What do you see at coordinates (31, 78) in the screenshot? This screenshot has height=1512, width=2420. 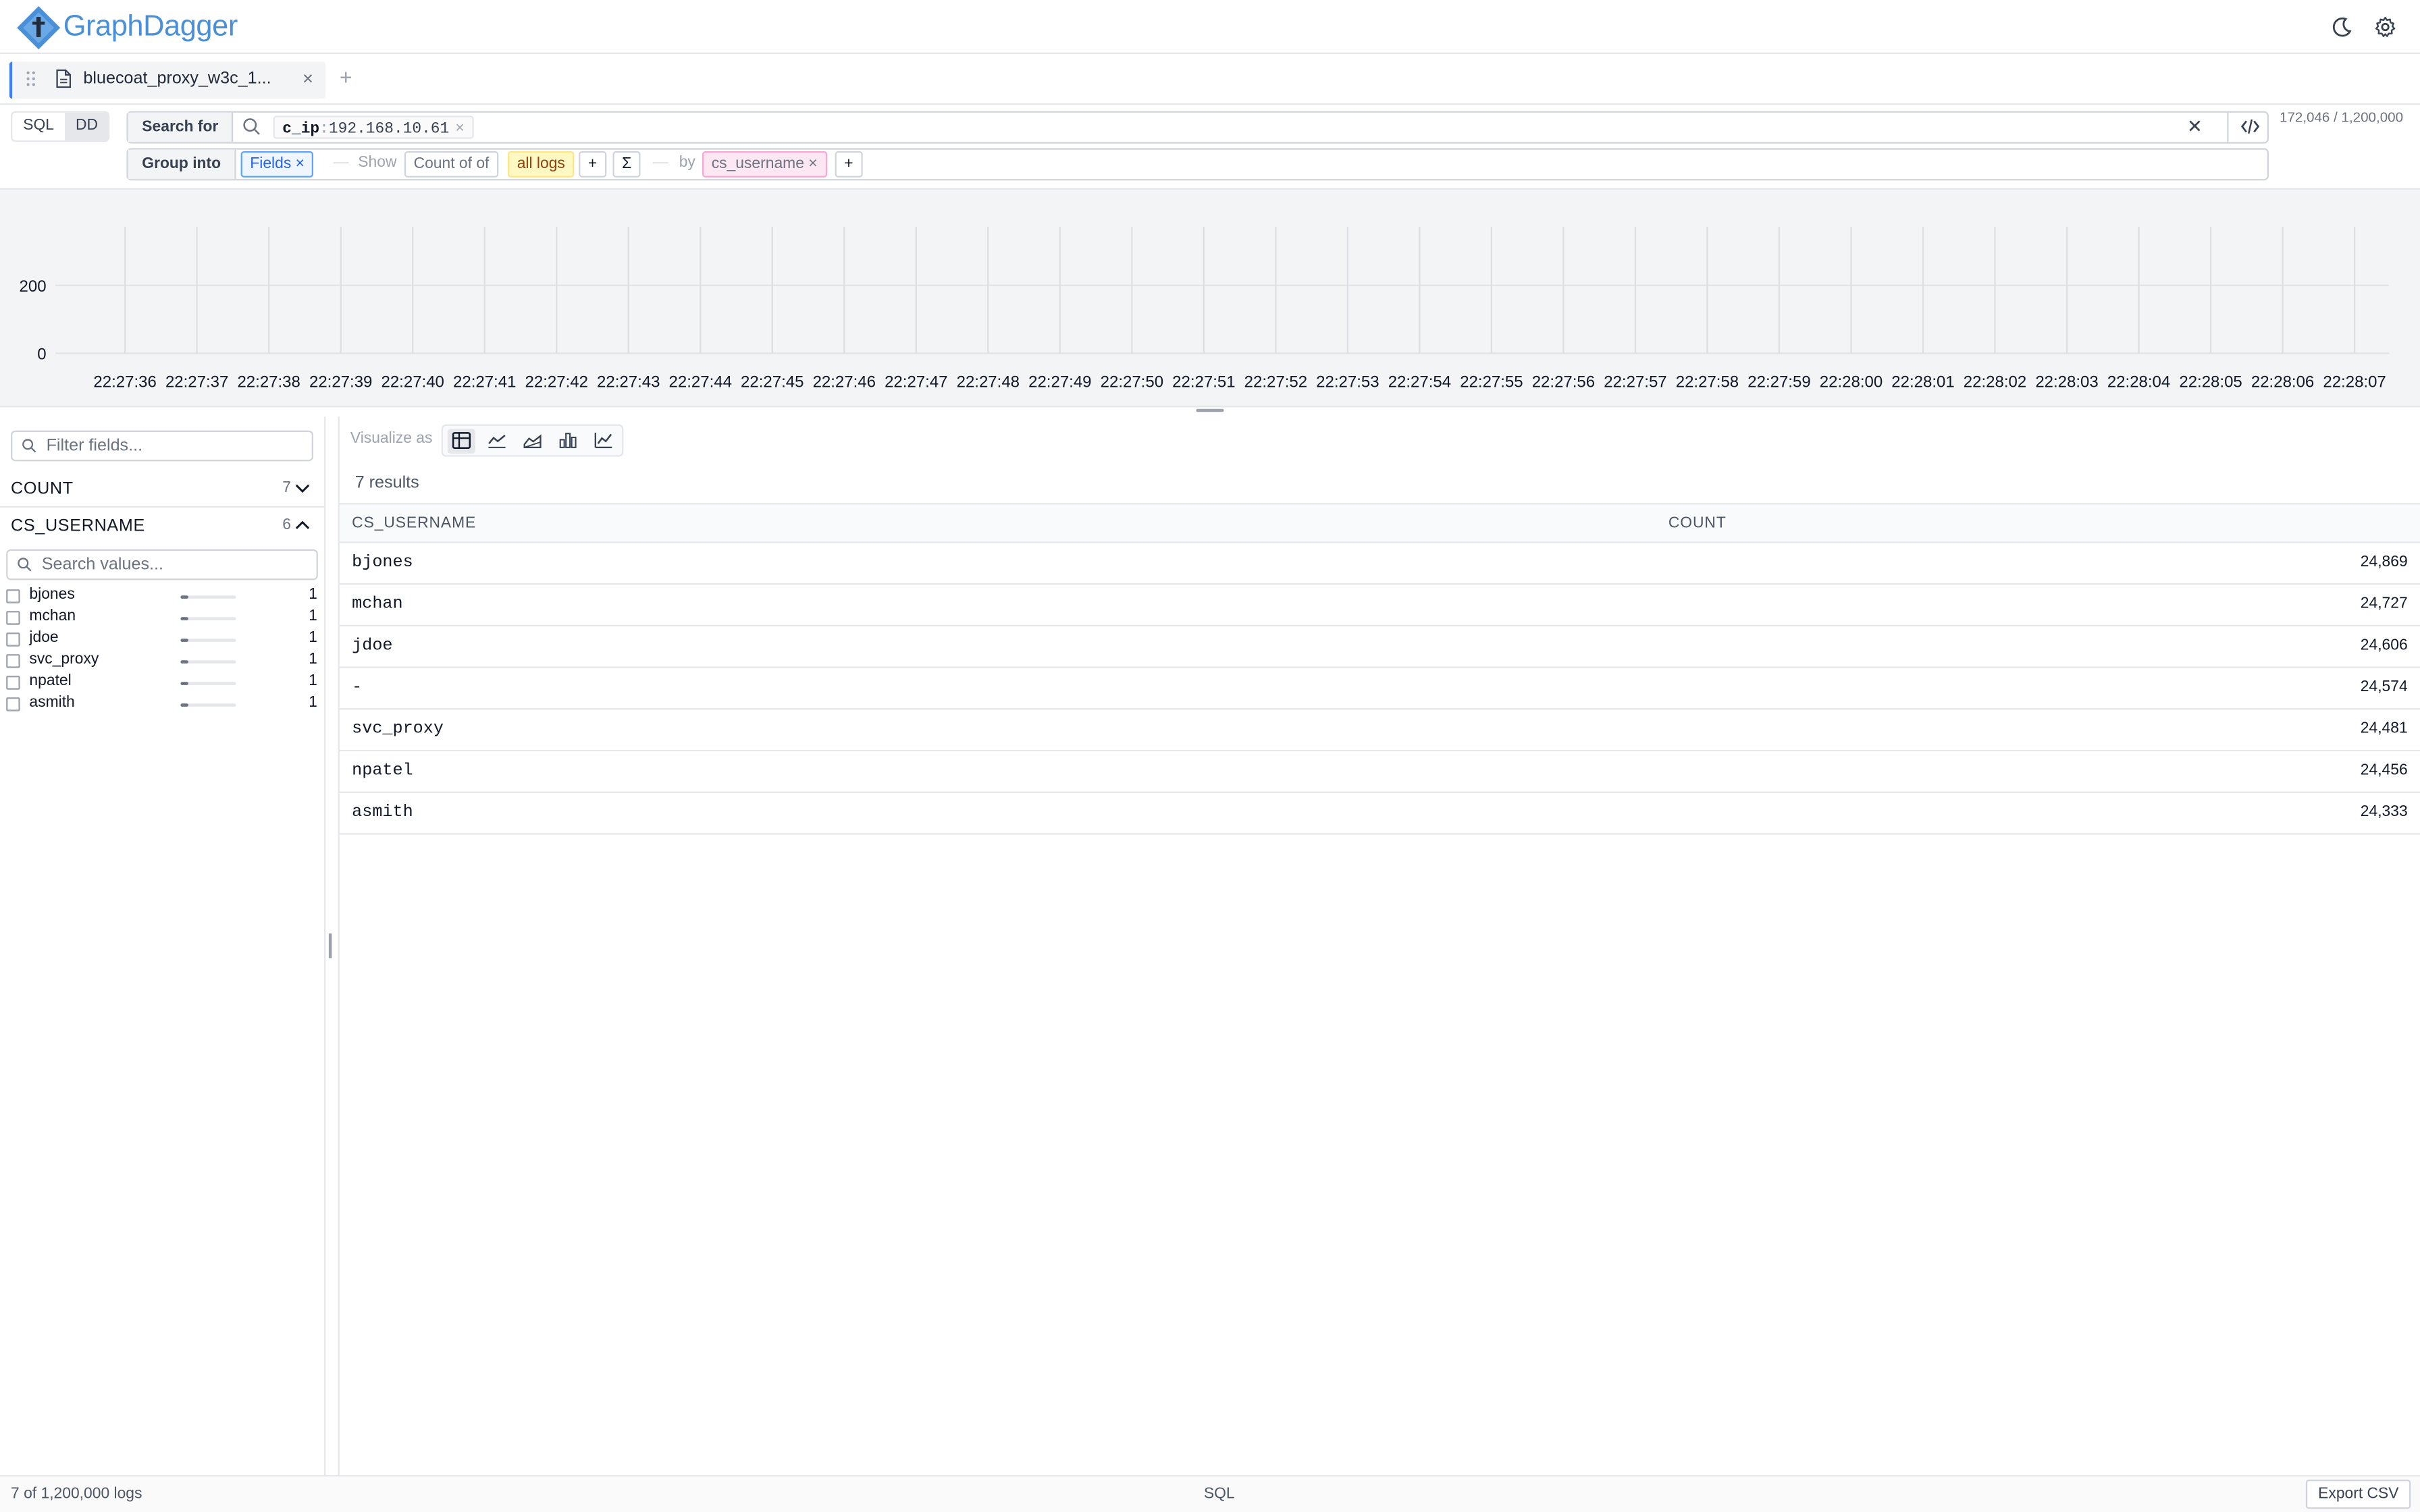 I see `drag-handle-icon` at bounding box center [31, 78].